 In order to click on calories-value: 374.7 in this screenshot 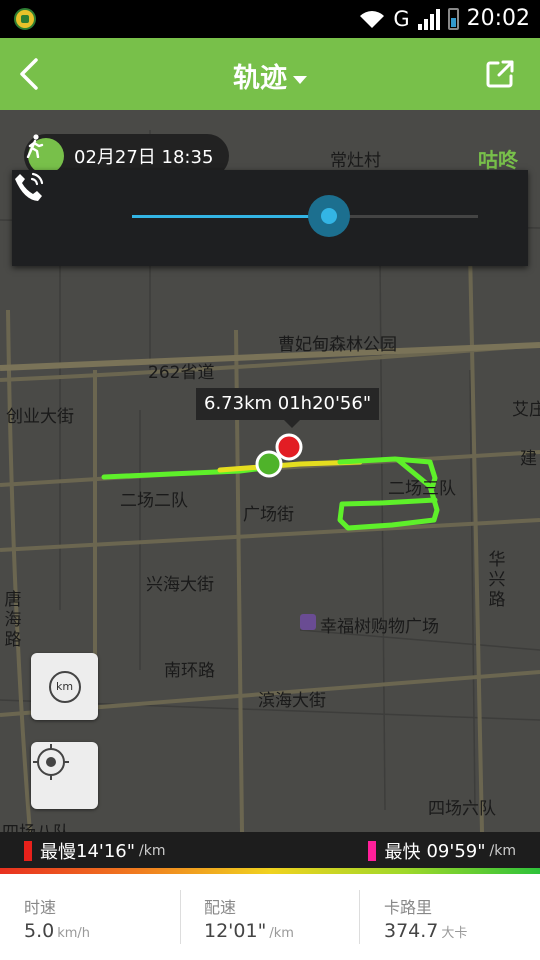, I will do `click(411, 931)`.